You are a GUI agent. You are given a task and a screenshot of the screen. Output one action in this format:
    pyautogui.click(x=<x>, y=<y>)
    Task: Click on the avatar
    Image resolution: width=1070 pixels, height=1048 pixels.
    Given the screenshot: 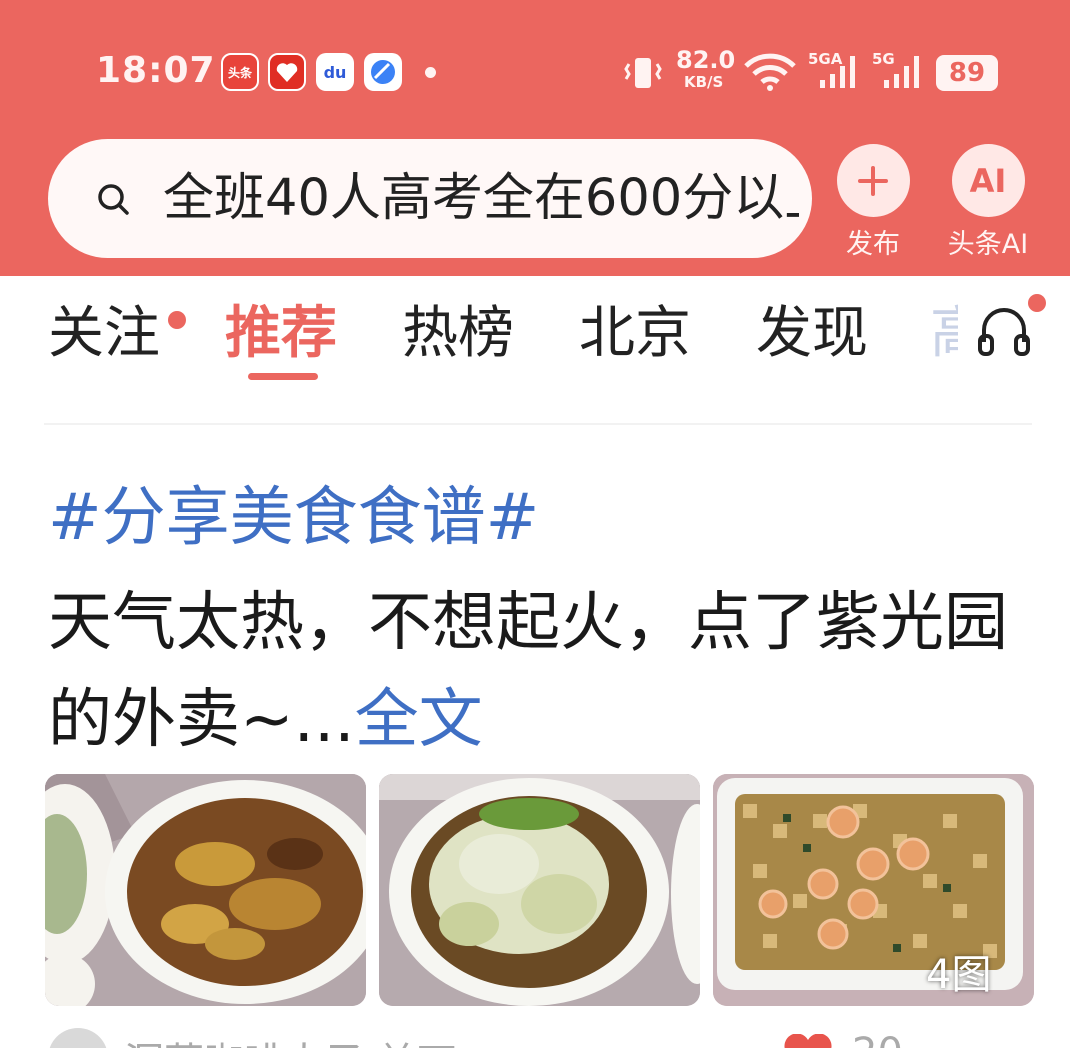 What is the action you would take?
    pyautogui.click(x=78, y=1038)
    